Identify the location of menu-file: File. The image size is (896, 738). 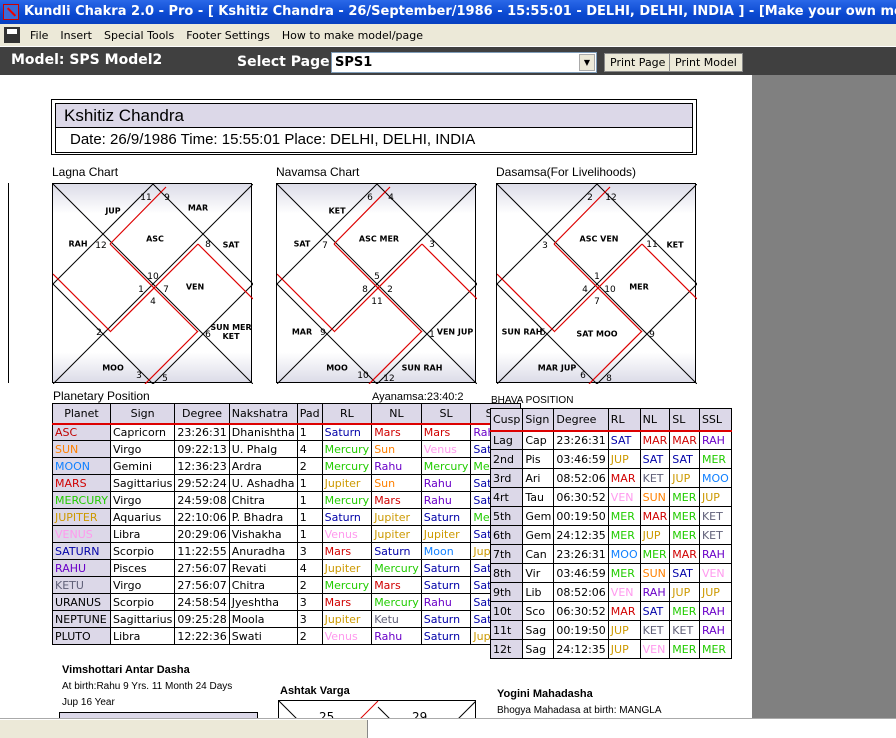
(39, 35).